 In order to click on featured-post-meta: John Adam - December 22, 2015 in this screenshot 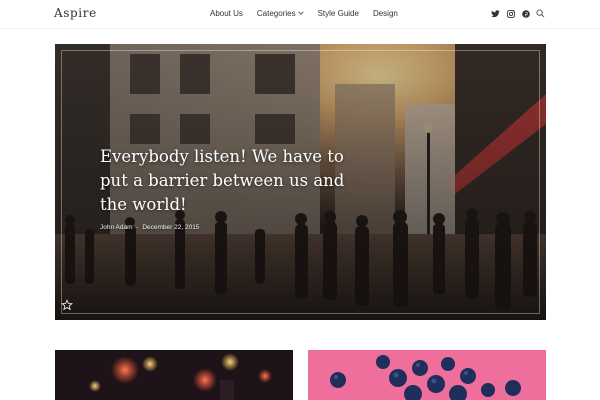, I will do `click(149, 227)`.